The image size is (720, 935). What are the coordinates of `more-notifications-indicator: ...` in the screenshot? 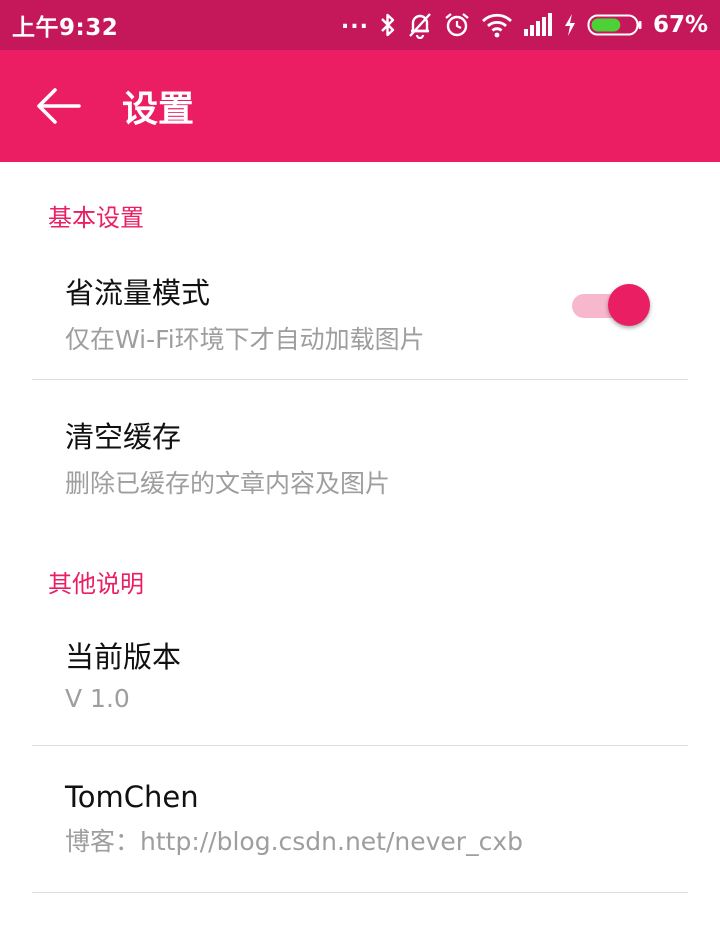 It's located at (354, 21).